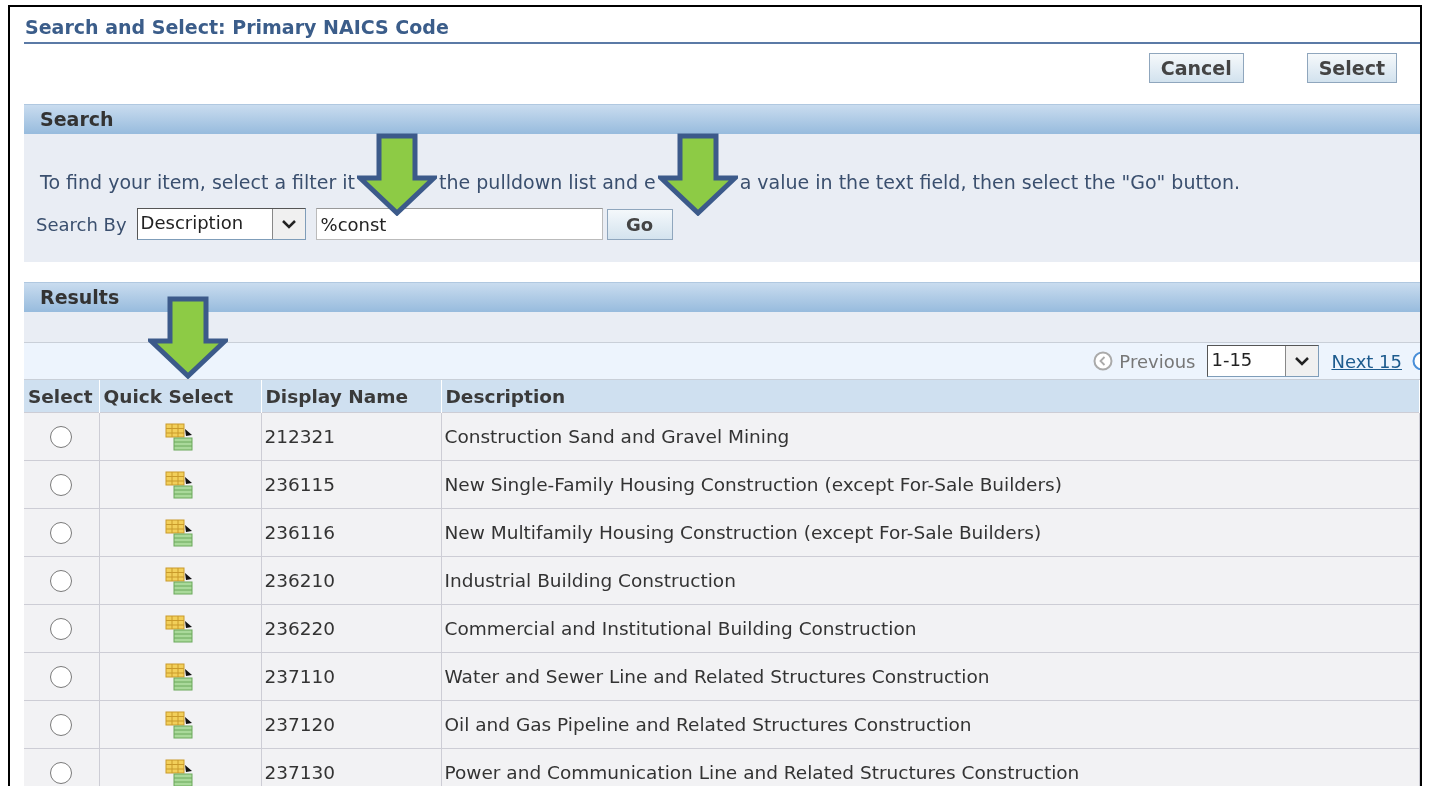 This screenshot has width=1429, height=786. What do you see at coordinates (61, 396) in the screenshot?
I see `column-header: Select` at bounding box center [61, 396].